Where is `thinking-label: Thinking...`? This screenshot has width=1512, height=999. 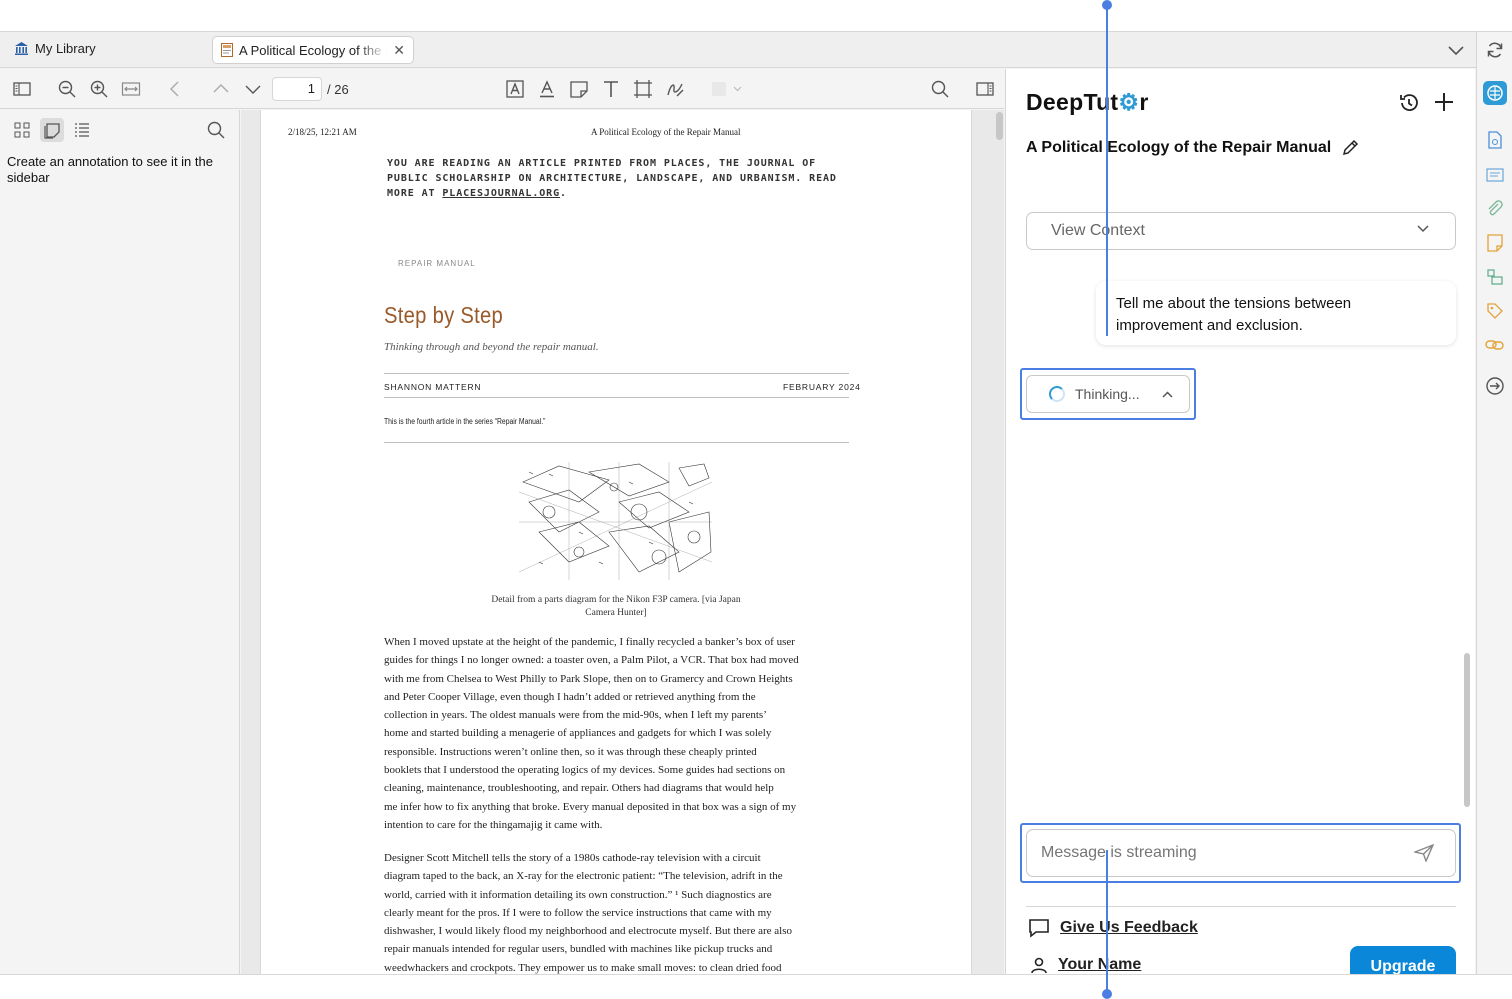
thinking-label: Thinking... is located at coordinates (1107, 394).